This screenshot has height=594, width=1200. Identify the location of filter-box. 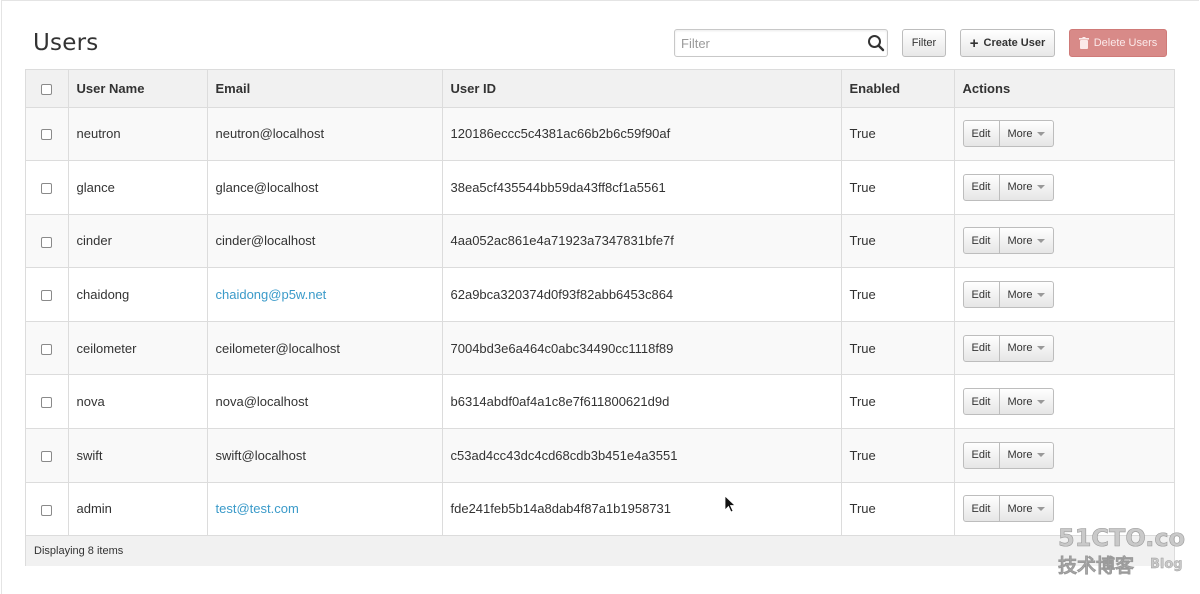
(781, 43).